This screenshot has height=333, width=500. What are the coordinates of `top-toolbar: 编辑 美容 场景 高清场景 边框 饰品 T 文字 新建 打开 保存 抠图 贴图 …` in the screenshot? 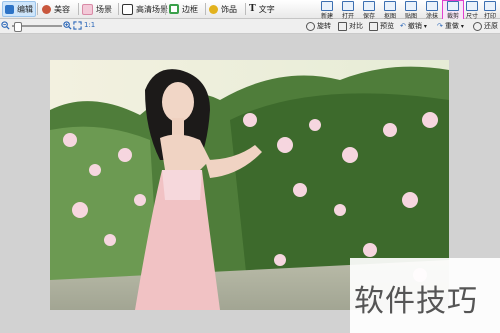 It's located at (250, 10).